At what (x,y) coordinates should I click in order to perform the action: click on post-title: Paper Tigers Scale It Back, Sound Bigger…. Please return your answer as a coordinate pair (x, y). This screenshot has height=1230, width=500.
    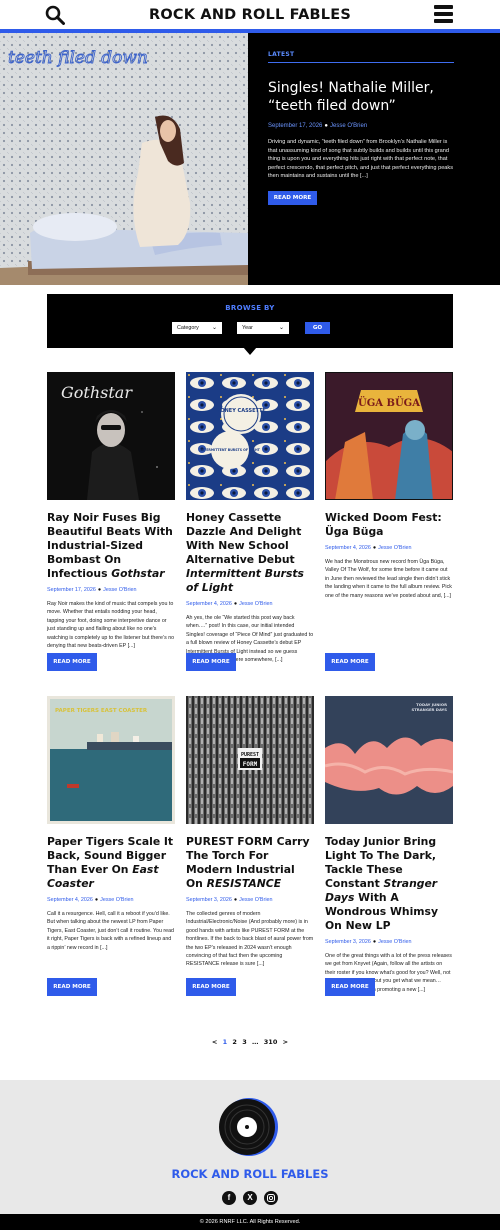
    Looking at the image, I should click on (111, 863).